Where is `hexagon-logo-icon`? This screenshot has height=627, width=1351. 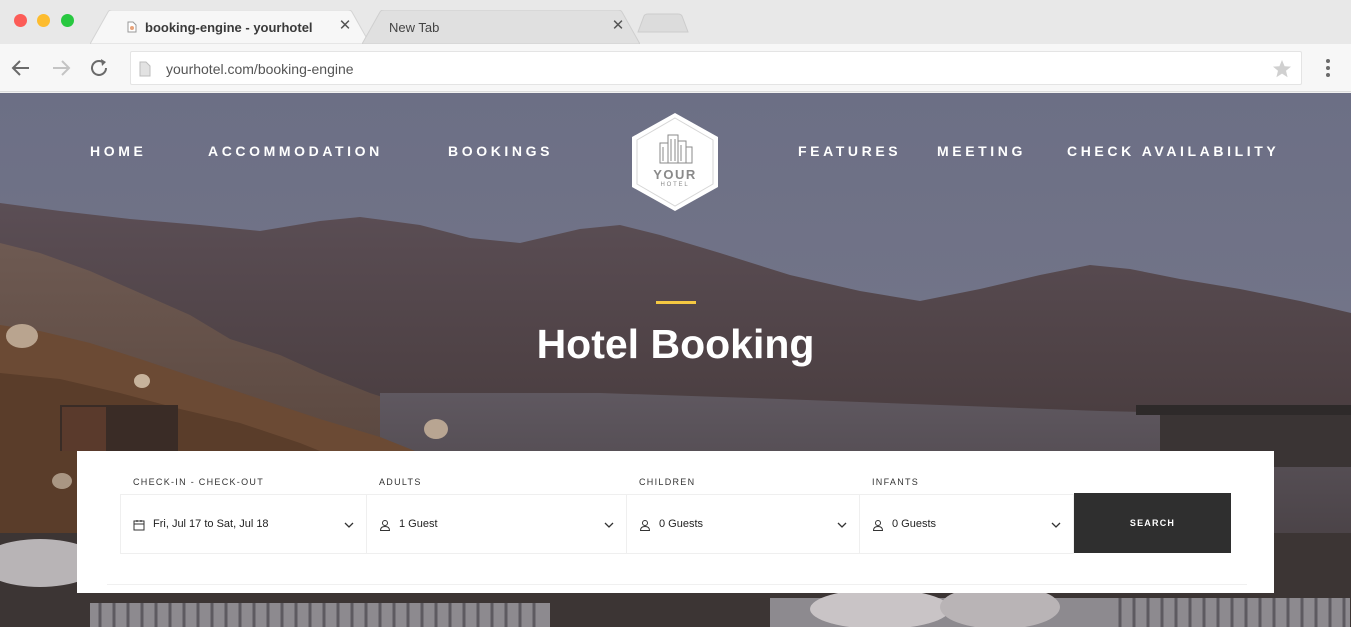
hexagon-logo-icon is located at coordinates (675, 162).